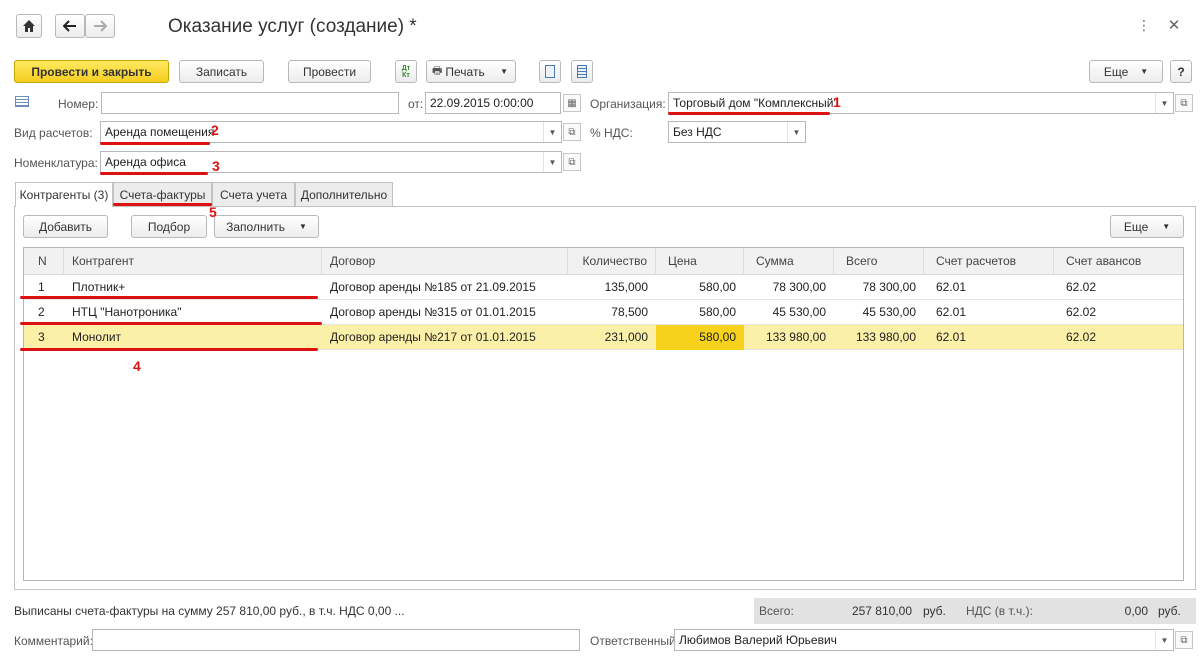 The image size is (1200, 658). I want to click on col-settlement-account: Счет расчетов, so click(989, 261).